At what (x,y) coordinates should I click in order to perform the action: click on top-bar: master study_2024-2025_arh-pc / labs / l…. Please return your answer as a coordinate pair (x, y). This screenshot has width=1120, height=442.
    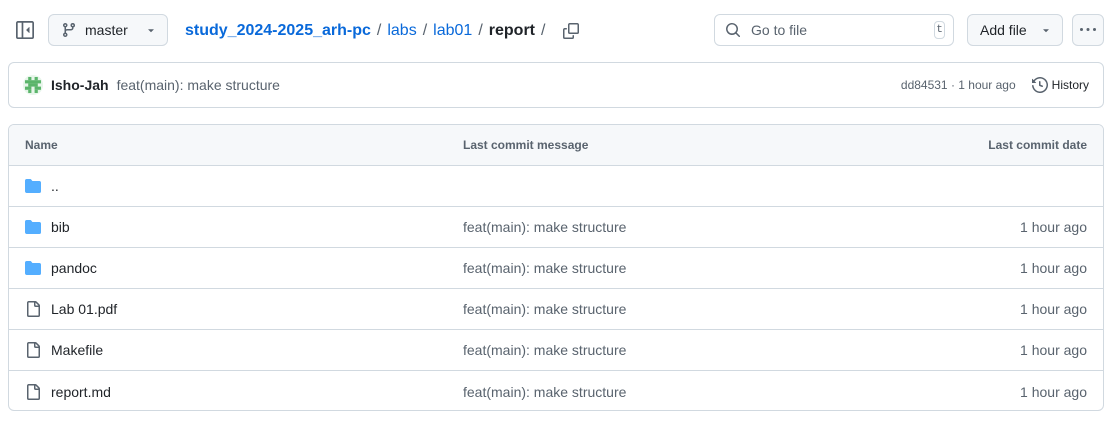
    Looking at the image, I should click on (560, 31).